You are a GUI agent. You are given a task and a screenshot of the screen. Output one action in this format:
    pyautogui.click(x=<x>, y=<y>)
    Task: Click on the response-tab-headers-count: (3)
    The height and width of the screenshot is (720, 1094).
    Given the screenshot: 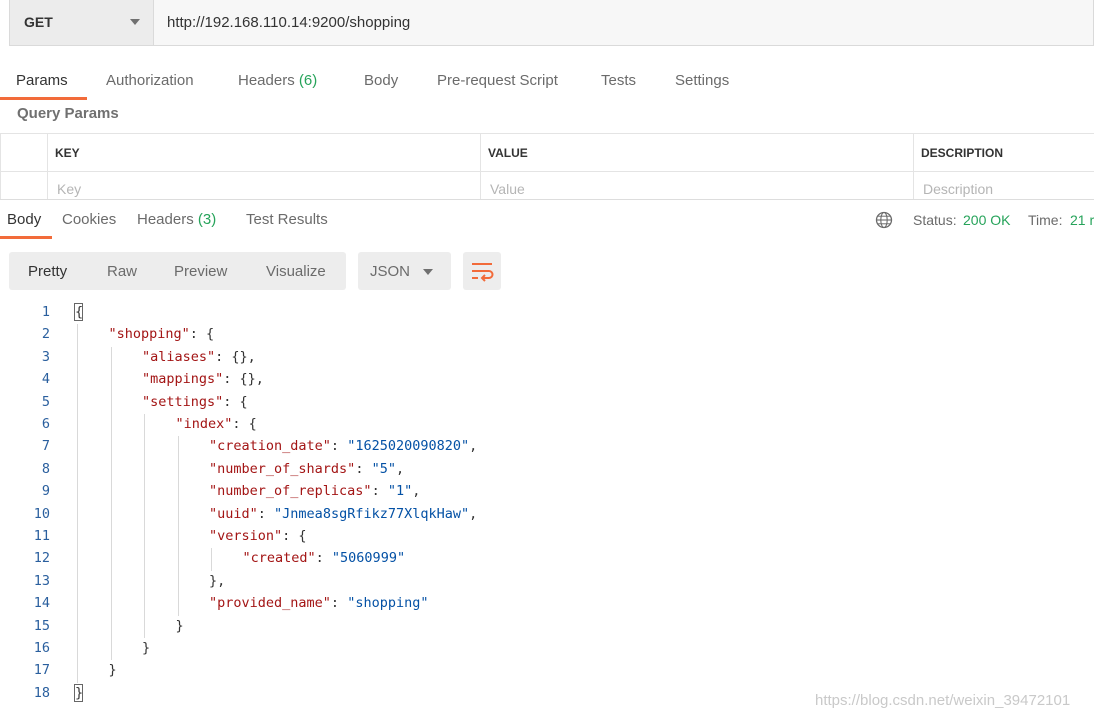 What is the action you would take?
    pyautogui.click(x=207, y=219)
    